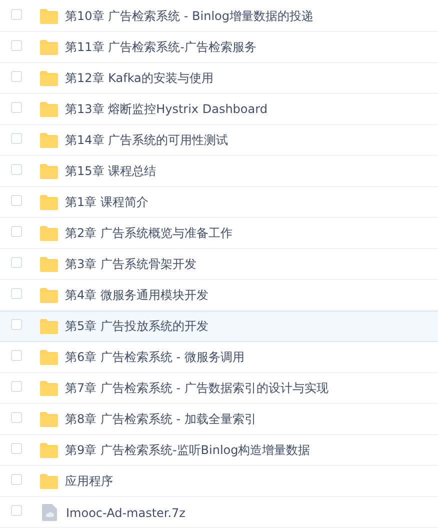 This screenshot has width=438, height=531. What do you see at coordinates (219, 512) in the screenshot?
I see `file-row: Imooc-Ad-master.7z` at bounding box center [219, 512].